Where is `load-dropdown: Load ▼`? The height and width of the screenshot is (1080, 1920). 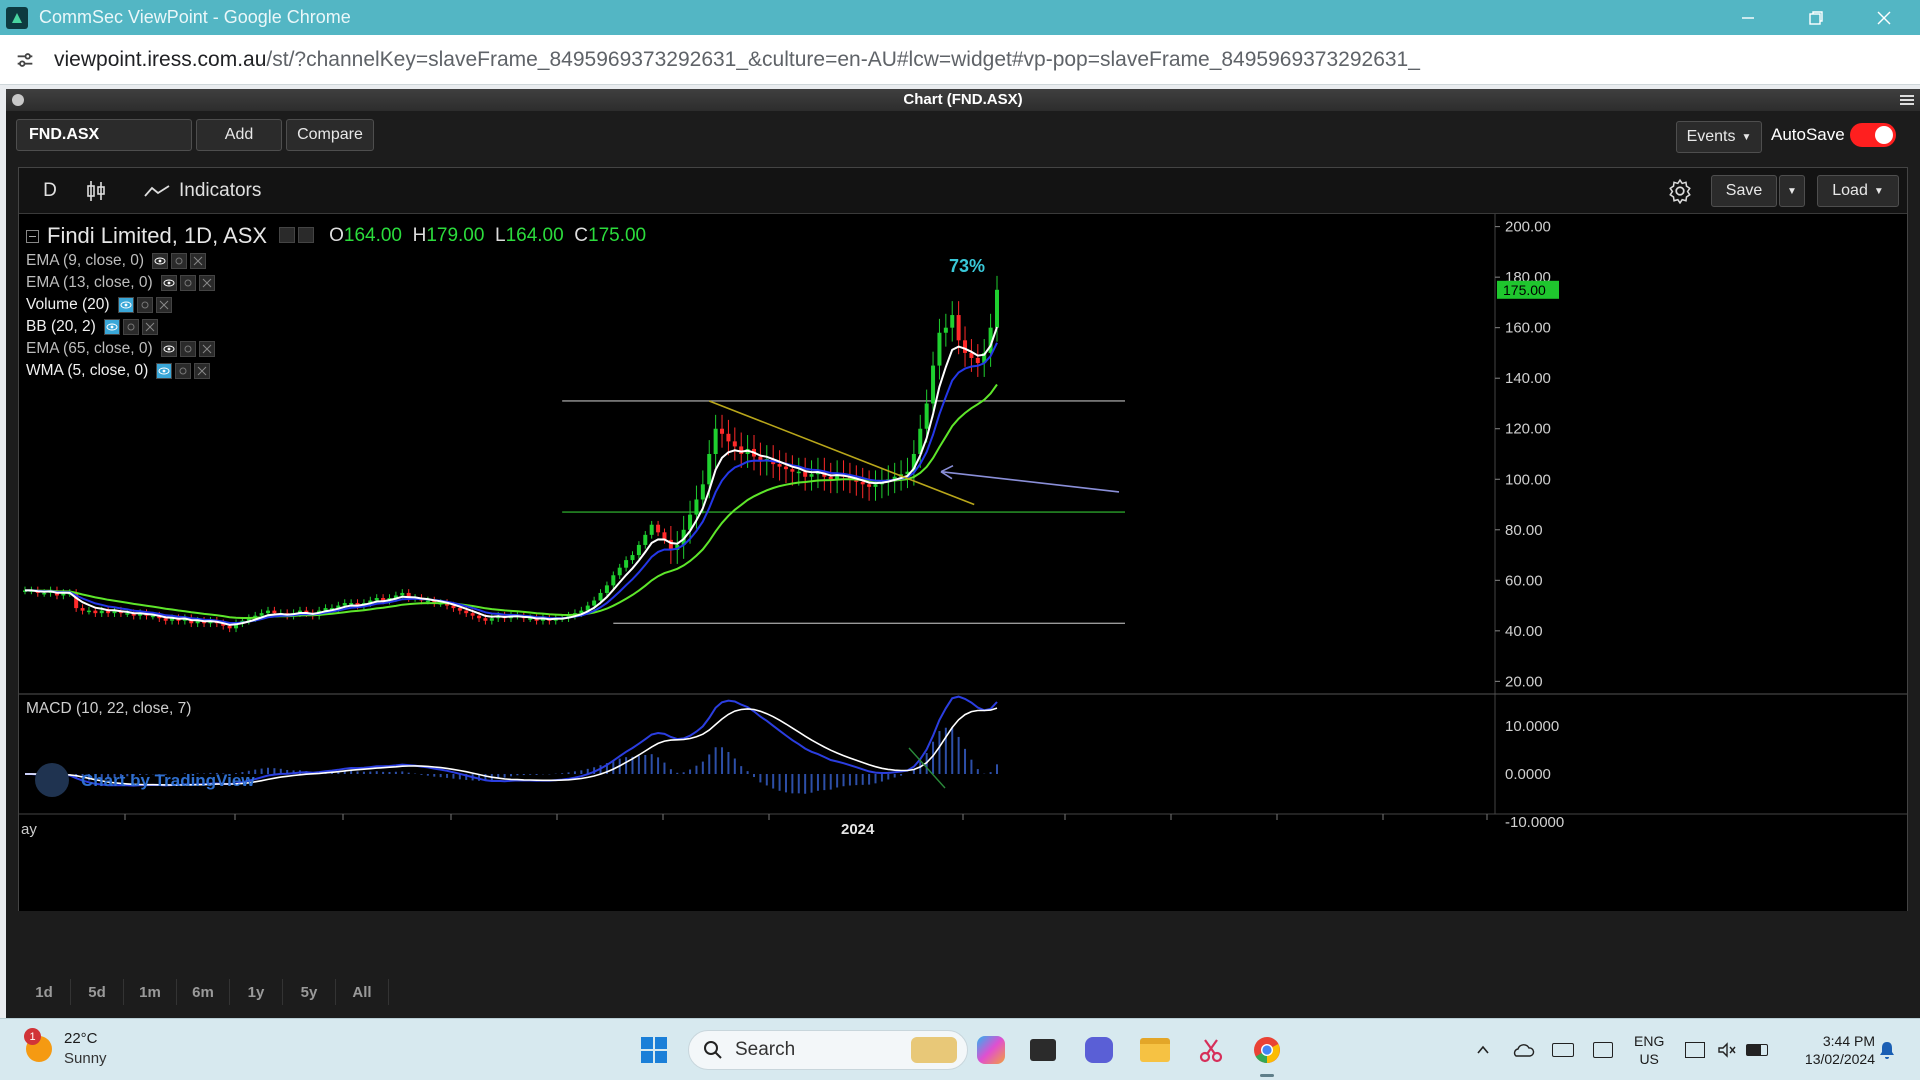 load-dropdown: Load ▼ is located at coordinates (1858, 191).